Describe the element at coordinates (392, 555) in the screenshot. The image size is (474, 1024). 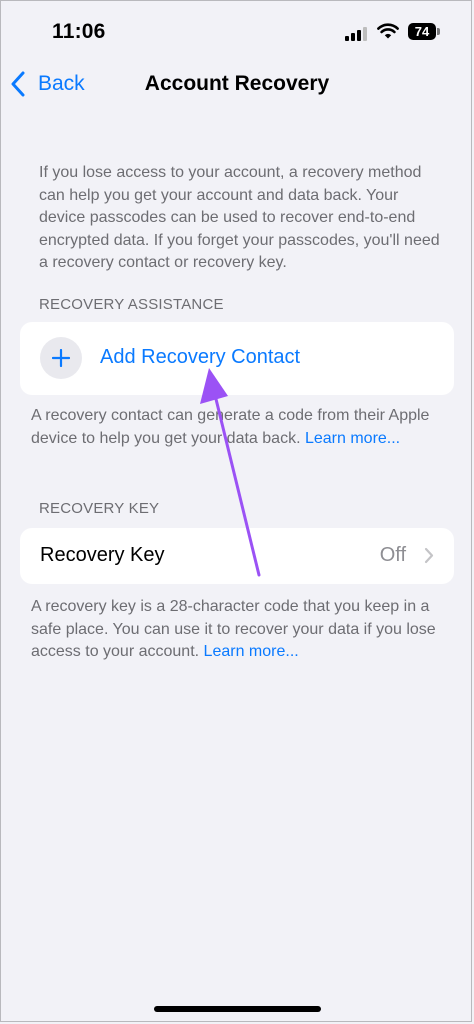
I see `recovery-key-status: Off` at that location.